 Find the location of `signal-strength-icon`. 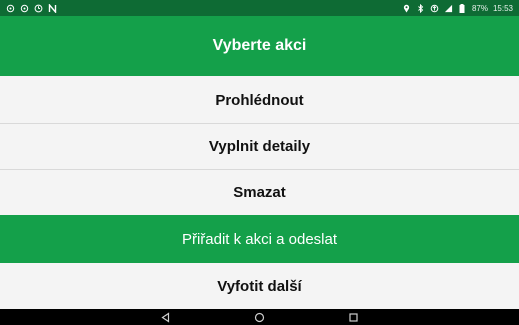

signal-strength-icon is located at coordinates (448, 8).